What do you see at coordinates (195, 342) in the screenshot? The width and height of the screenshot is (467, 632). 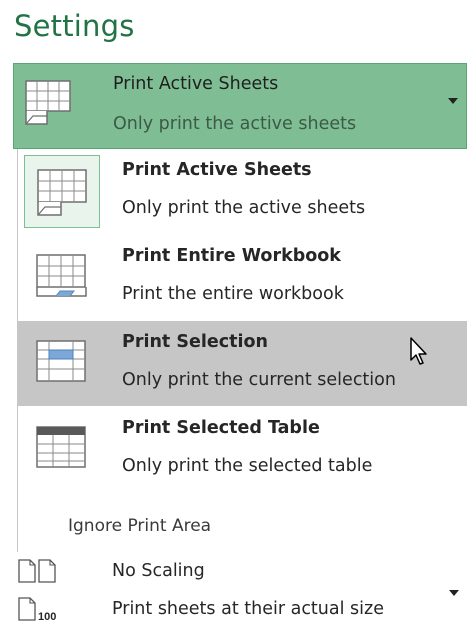 I see `menu-item-title: Print Selection` at bounding box center [195, 342].